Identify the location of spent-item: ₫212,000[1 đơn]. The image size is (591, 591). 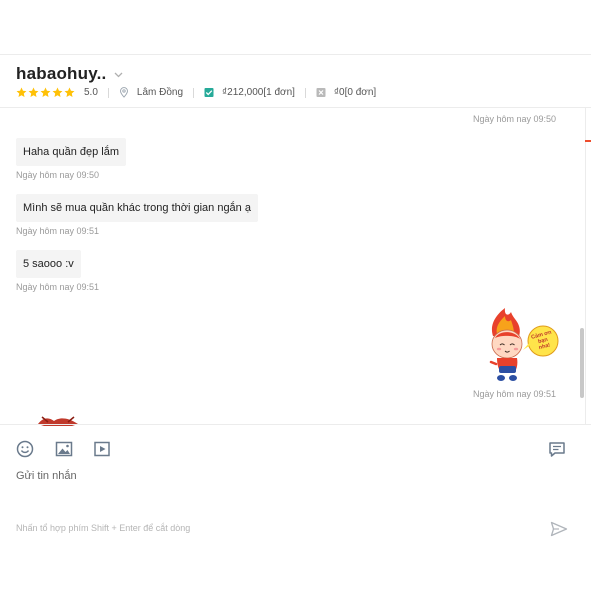
(249, 92).